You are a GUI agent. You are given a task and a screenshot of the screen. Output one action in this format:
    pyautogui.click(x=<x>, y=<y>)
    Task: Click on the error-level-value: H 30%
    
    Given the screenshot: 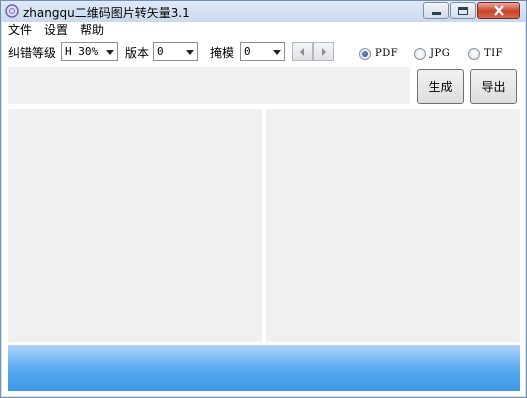 What is the action you would take?
    pyautogui.click(x=82, y=51)
    